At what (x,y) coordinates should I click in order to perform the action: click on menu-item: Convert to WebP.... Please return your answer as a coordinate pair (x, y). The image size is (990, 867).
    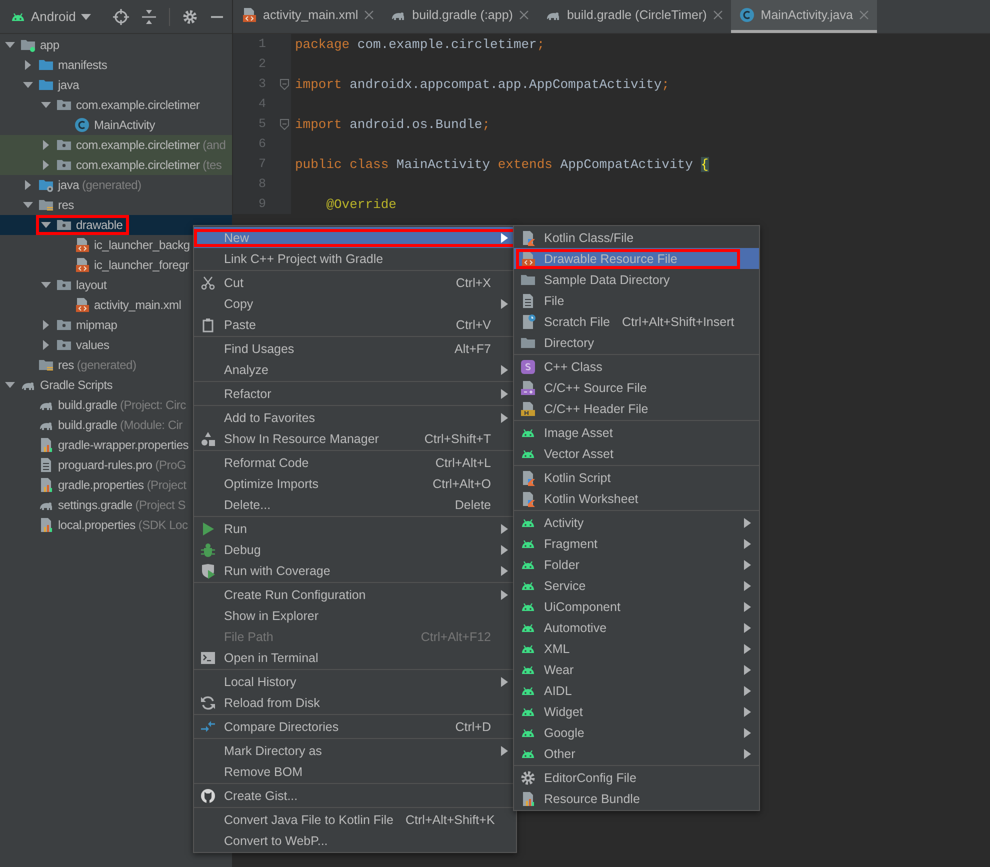
    Looking at the image, I should click on (355, 840).